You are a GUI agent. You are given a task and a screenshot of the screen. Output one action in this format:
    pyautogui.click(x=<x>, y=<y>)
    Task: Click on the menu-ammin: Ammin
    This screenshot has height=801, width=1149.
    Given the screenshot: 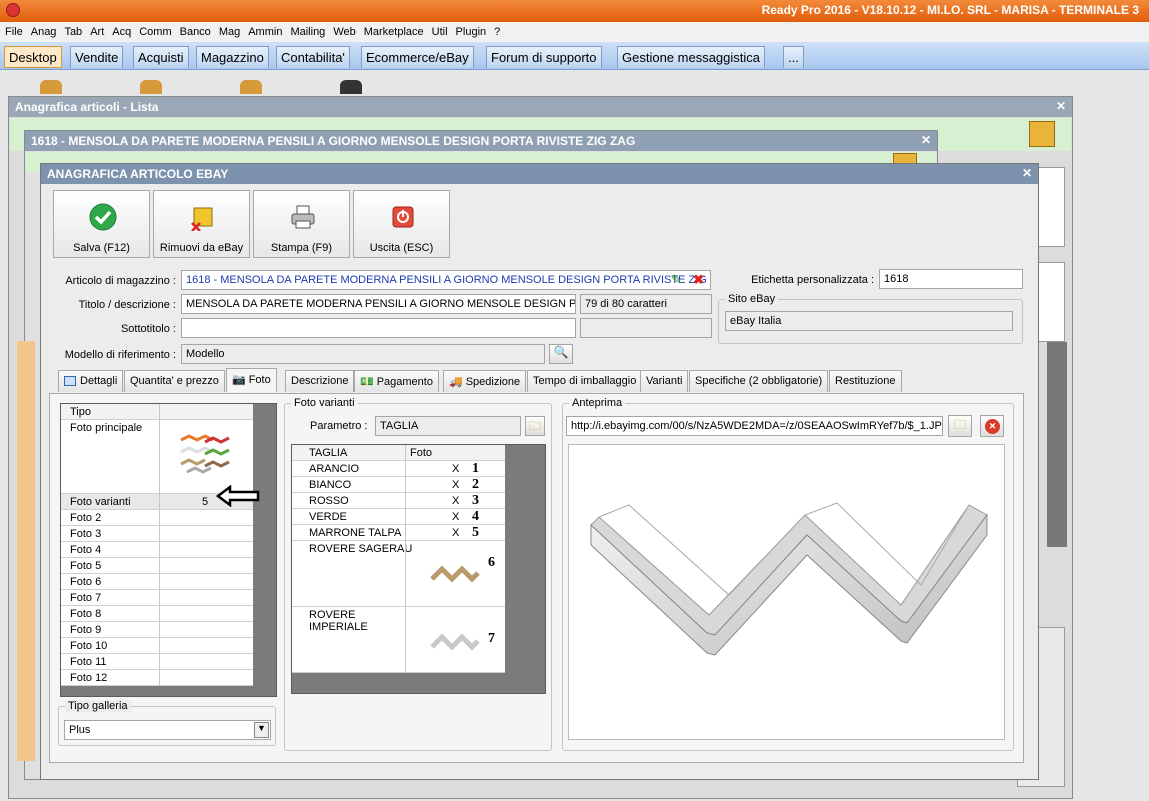 What is the action you would take?
    pyautogui.click(x=264, y=30)
    